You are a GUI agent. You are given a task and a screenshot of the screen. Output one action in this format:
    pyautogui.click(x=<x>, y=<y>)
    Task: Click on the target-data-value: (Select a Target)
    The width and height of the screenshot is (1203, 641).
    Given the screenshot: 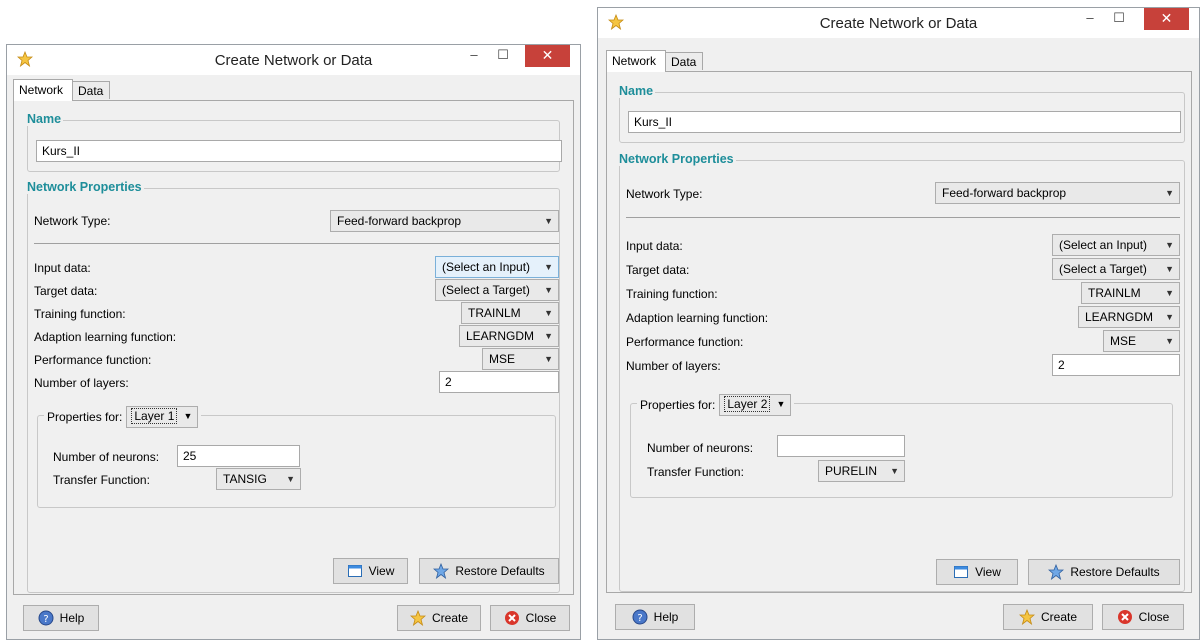 What is the action you would take?
    pyautogui.click(x=1103, y=269)
    